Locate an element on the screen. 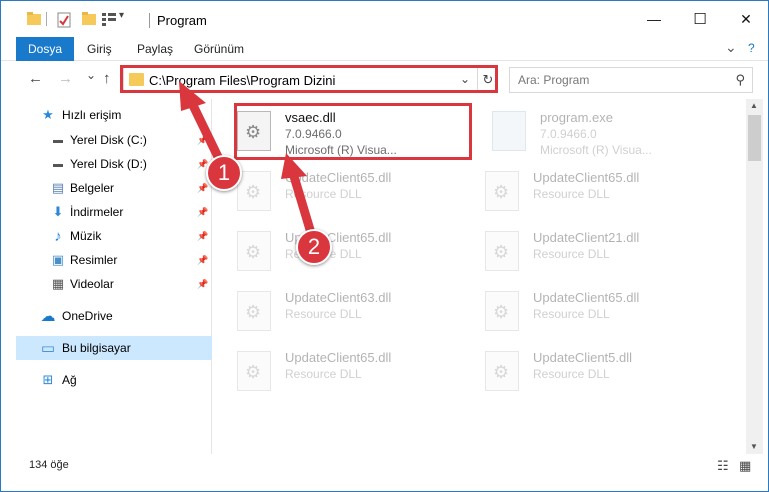 The height and width of the screenshot is (492, 769). step-badge-2: 2 is located at coordinates (314, 247).